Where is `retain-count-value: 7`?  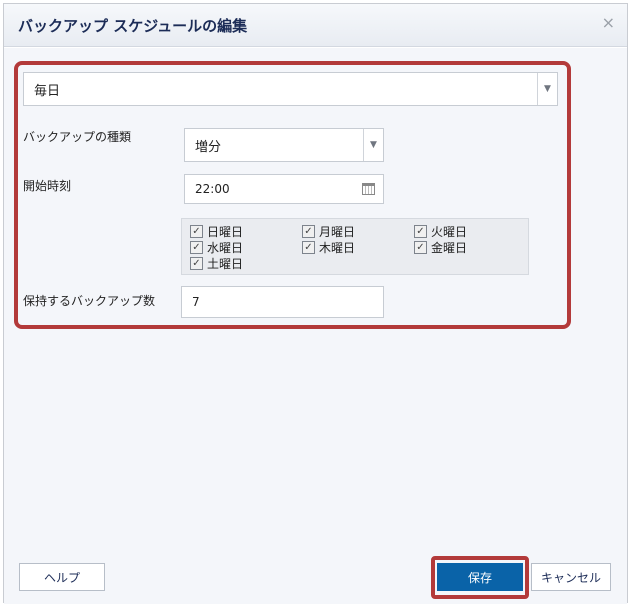 retain-count-value: 7 is located at coordinates (196, 302).